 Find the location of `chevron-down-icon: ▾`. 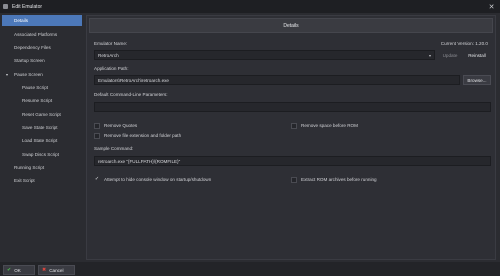

chevron-down-icon: ▾ is located at coordinates (430, 55).